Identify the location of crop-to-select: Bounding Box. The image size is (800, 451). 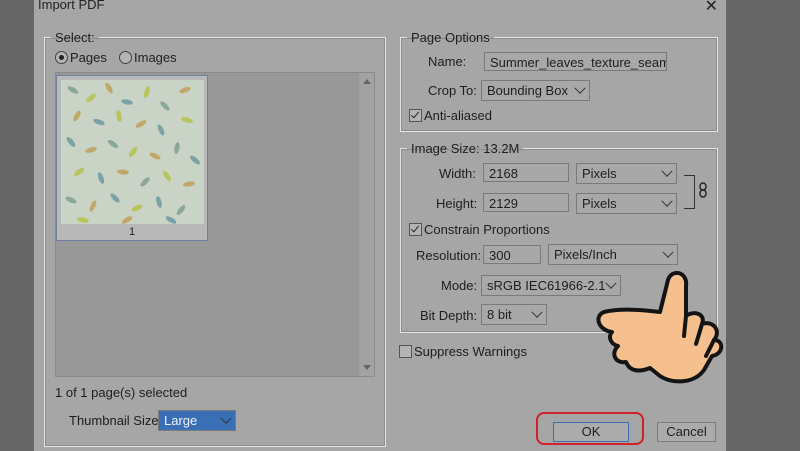
(535, 90).